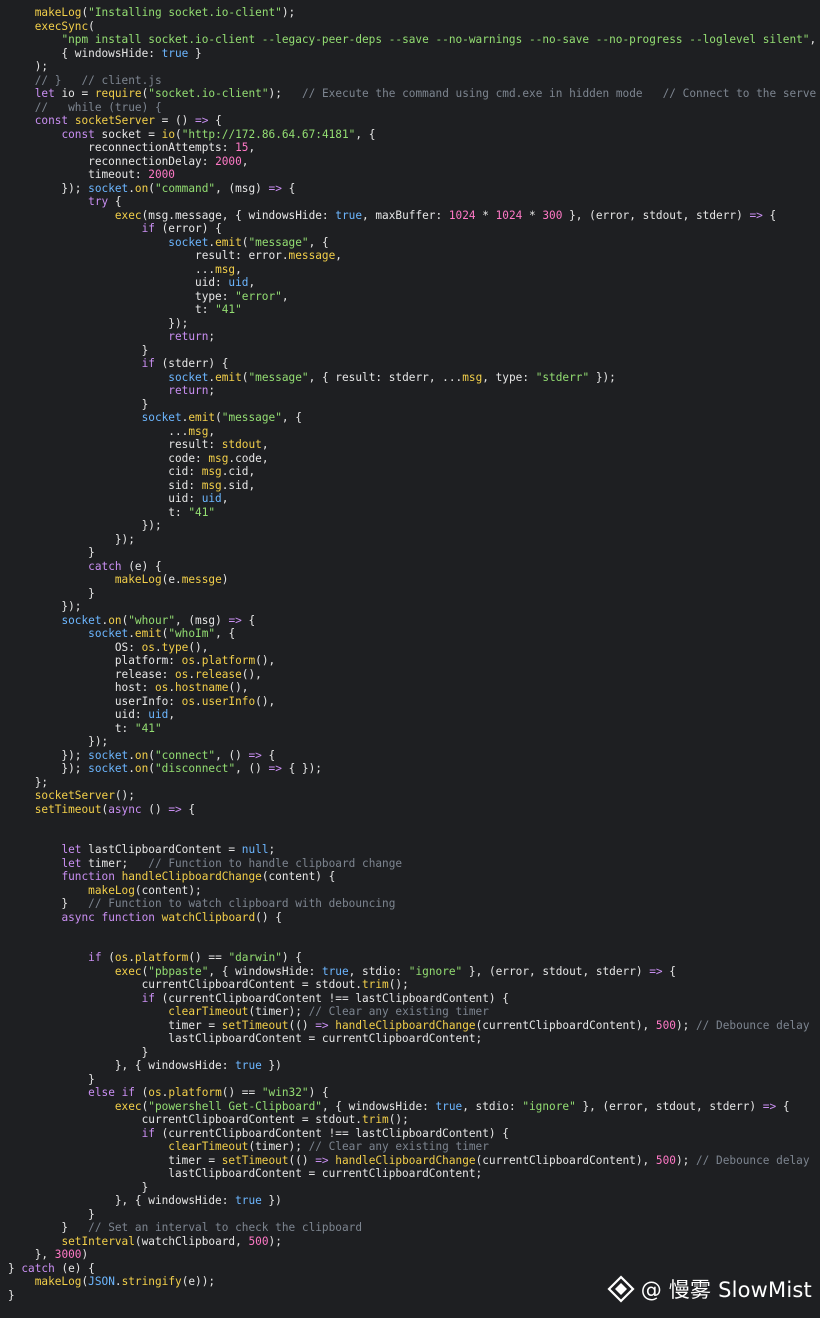  What do you see at coordinates (412, 1242) in the screenshot?
I see `code-line: setInterval(watchClipboard, 500);` at bounding box center [412, 1242].